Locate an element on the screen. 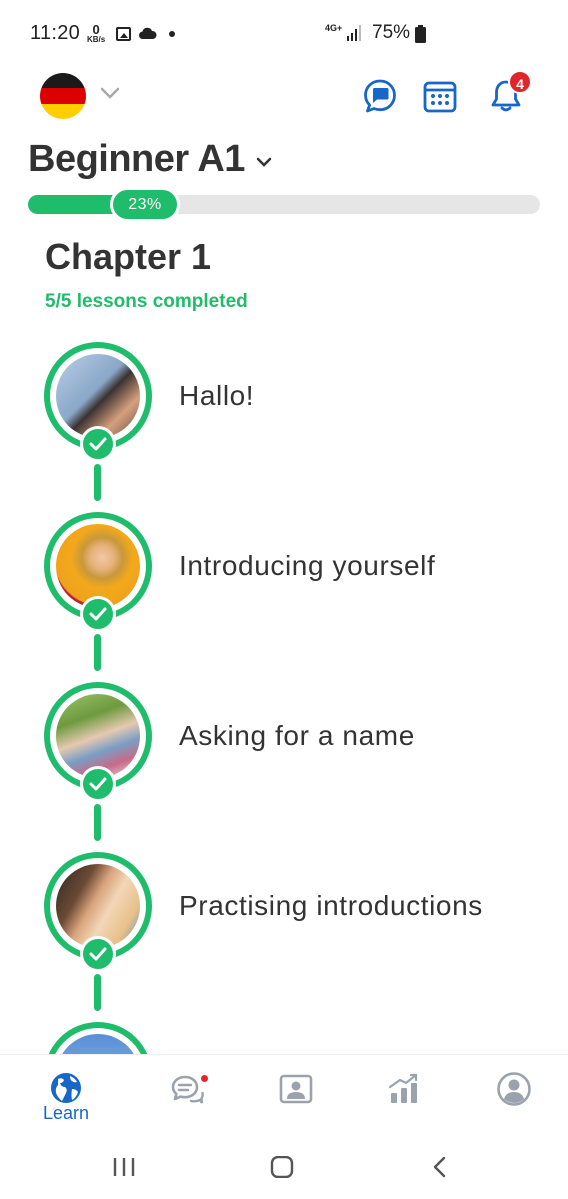  chat-bubble-icon is located at coordinates (380, 96).